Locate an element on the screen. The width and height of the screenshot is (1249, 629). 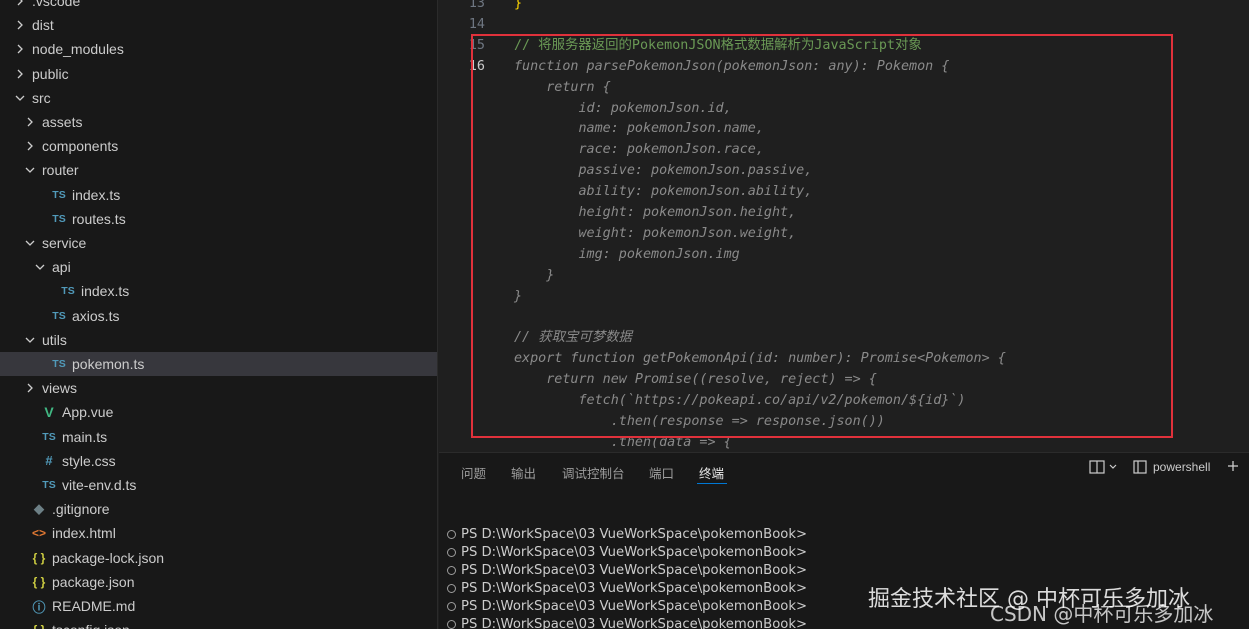
code-line: weight: pokemonJson.weight, is located at coordinates (844, 233).